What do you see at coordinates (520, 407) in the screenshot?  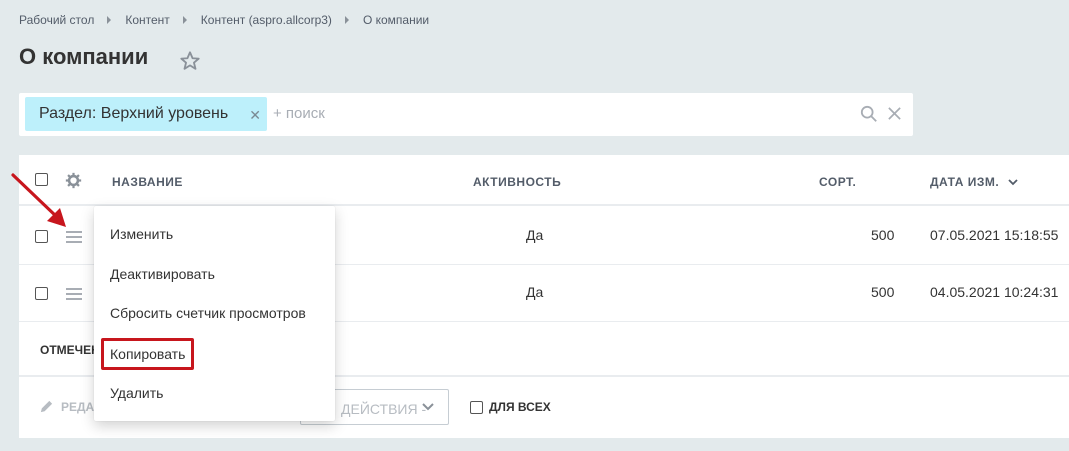 I see `for-all-label: ДЛЯ ВСЕХ` at bounding box center [520, 407].